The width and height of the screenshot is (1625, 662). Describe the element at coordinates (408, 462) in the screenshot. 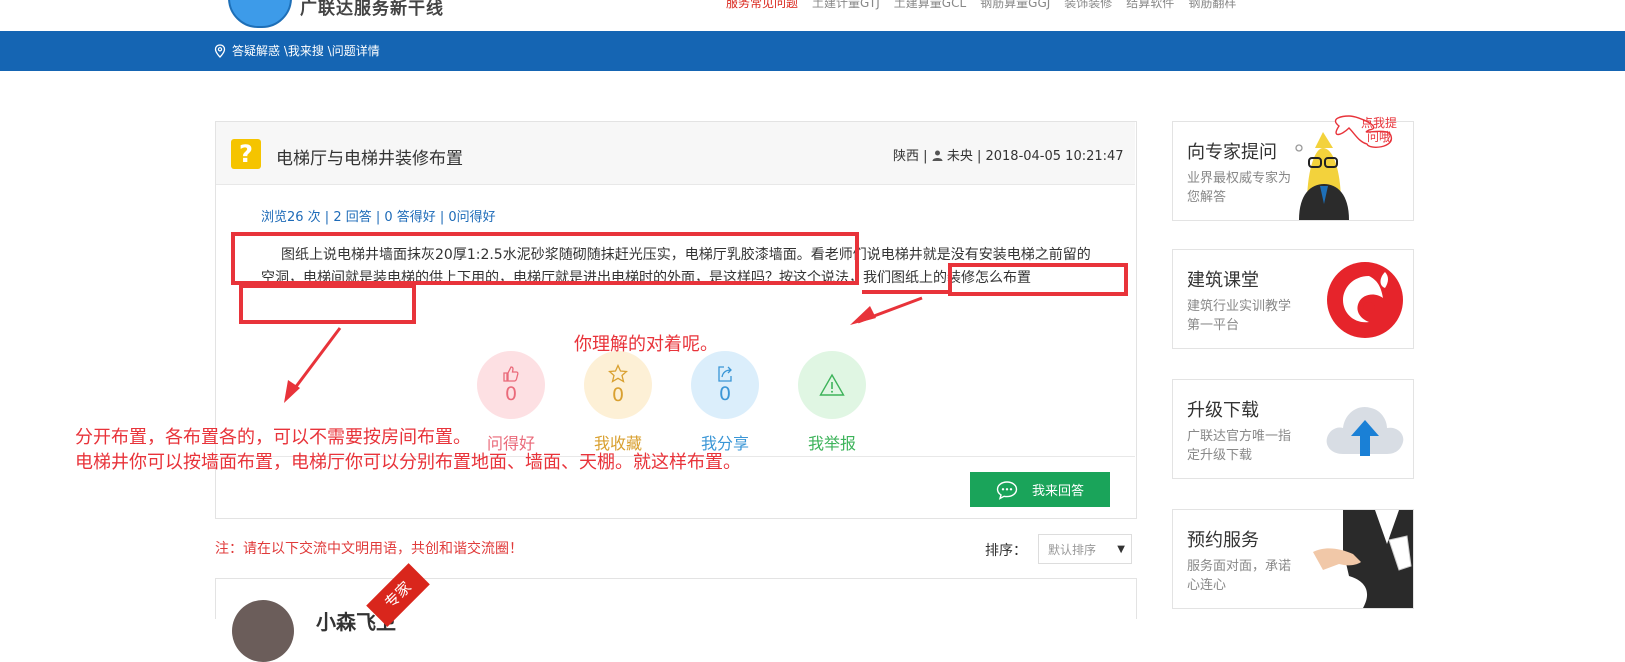

I see `annotation-reply-2-line-2: 电梯井你可以按墙面布置，电梯厅你可以分别布置地面、墙面、天棚。就这样布置。` at that location.